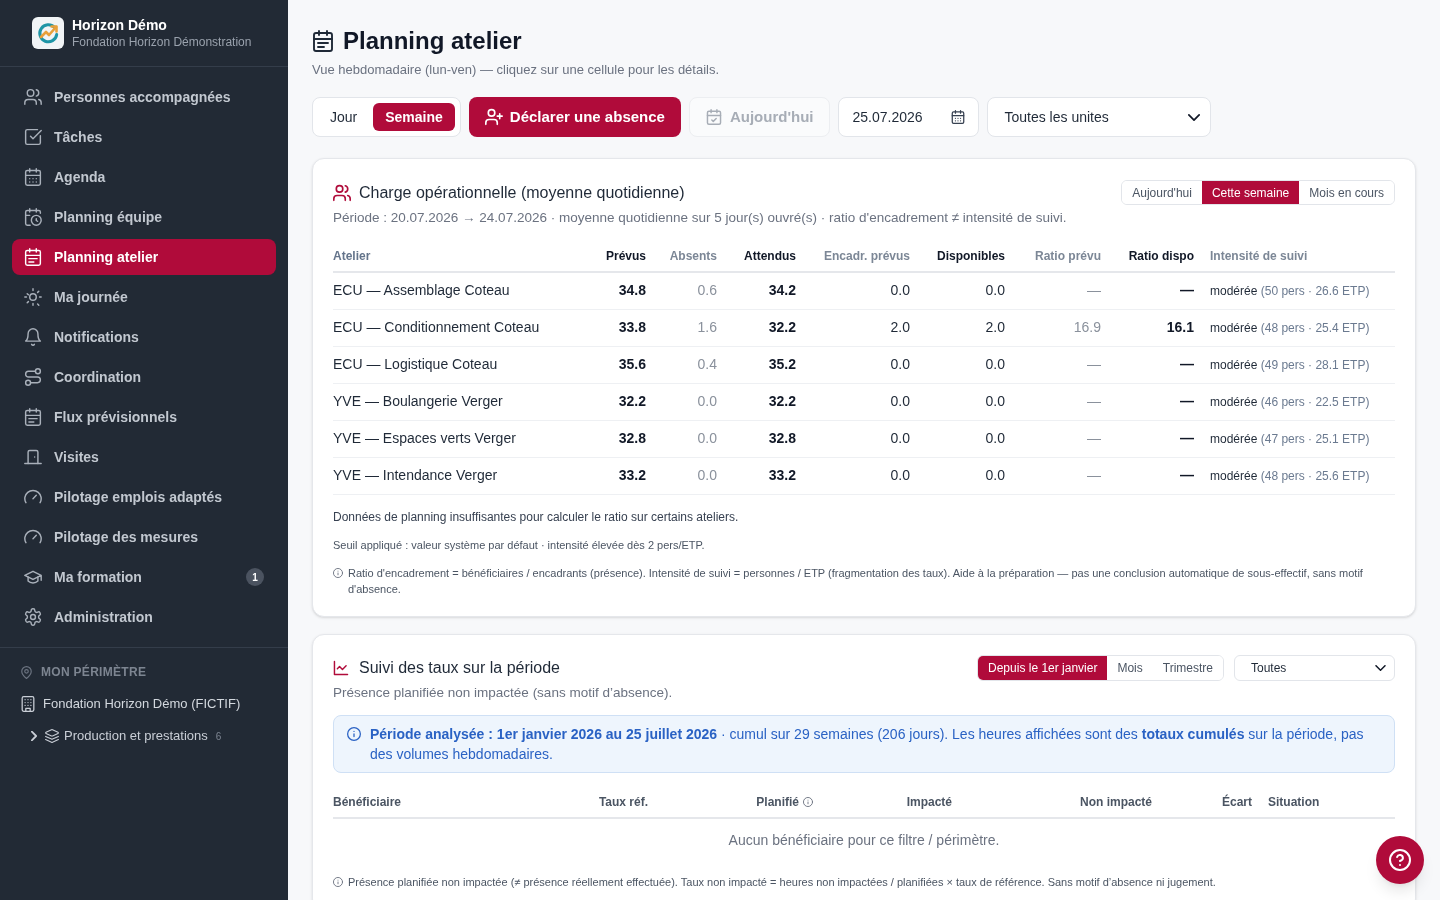 The image size is (1440, 900). I want to click on note-text: Données de planning insuffisantes pour calculer le ratio sur certains ateliers., so click(536, 516).